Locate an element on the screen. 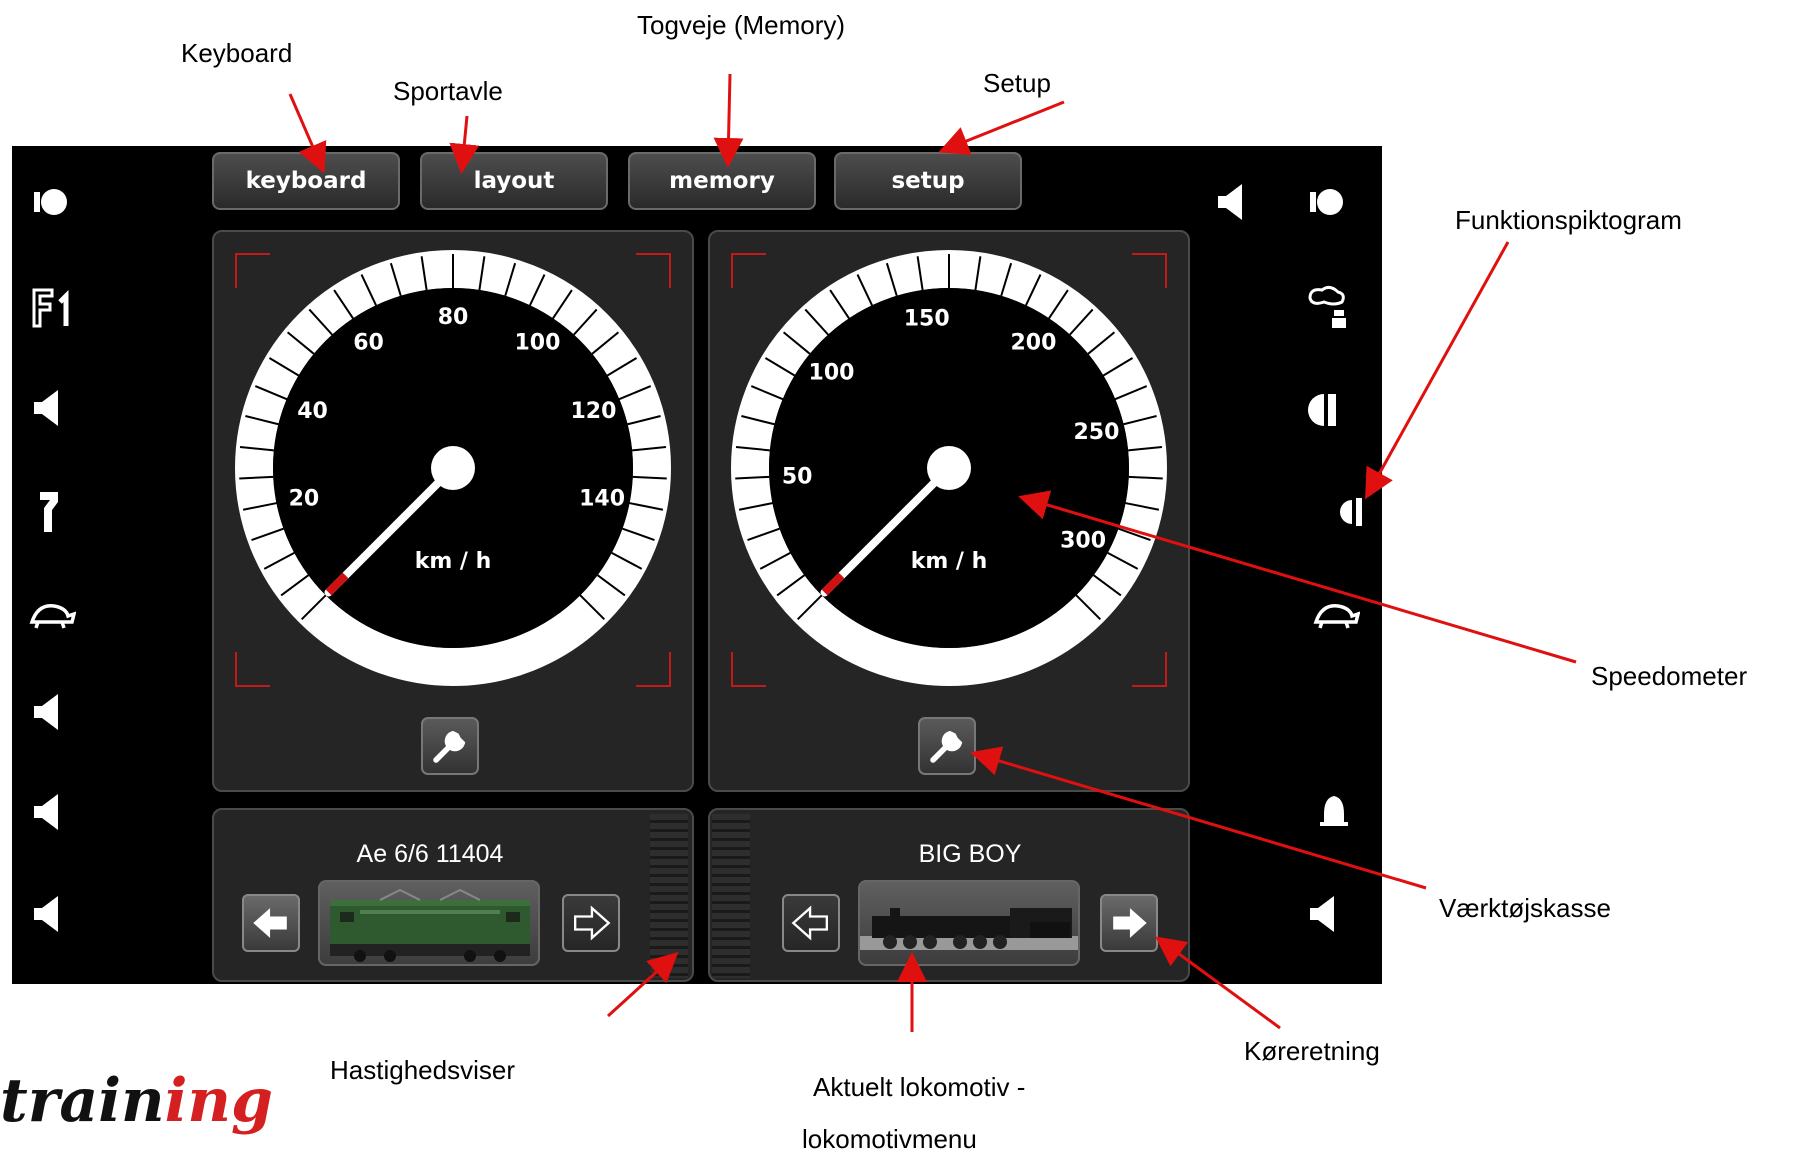 Image resolution: width=1794 pixels, height=1155 pixels. training-logo: training is located at coordinates (136, 1101).